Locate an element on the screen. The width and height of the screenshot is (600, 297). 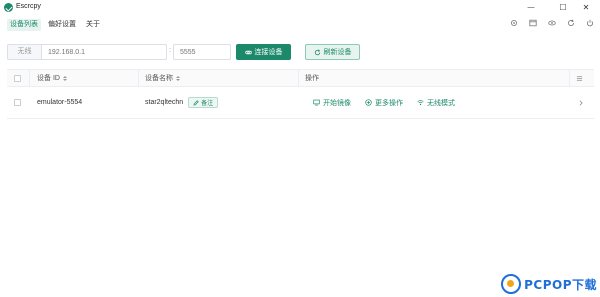
more-actions-button: 更多操作 is located at coordinates (384, 103).